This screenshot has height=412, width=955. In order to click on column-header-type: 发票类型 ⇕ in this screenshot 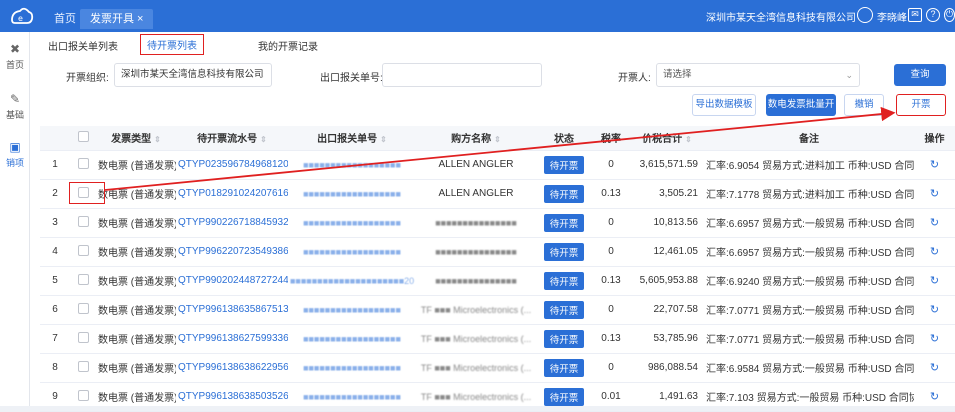, I will do `click(136, 138)`.